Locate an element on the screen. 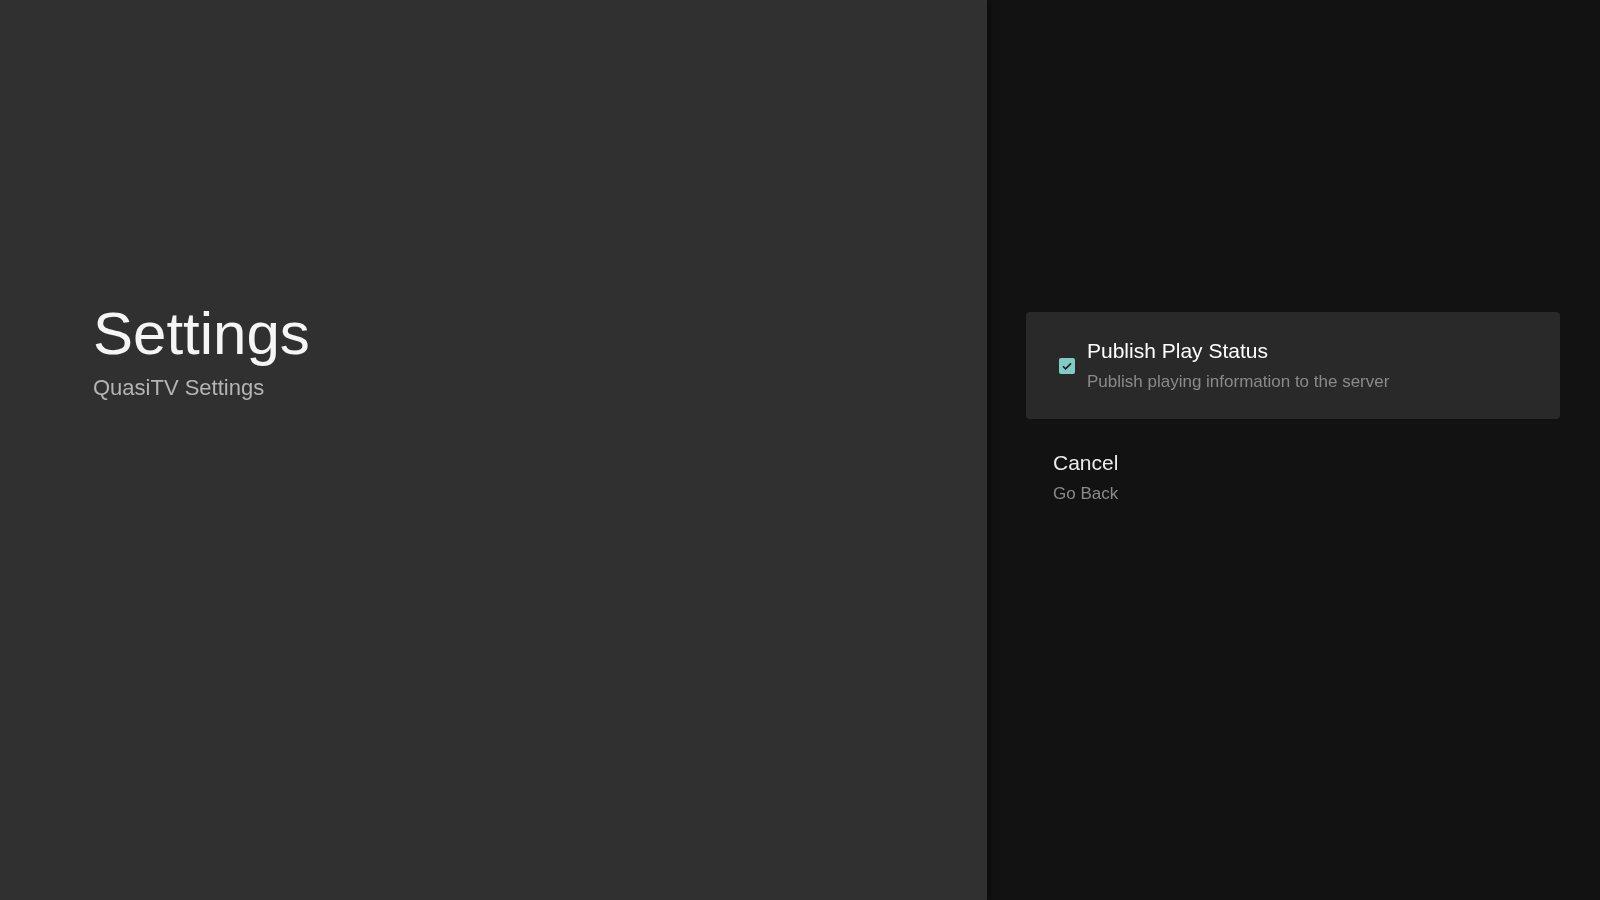 This screenshot has height=900, width=1600. page-subtitle: QuasiTV Settings is located at coordinates (179, 388).